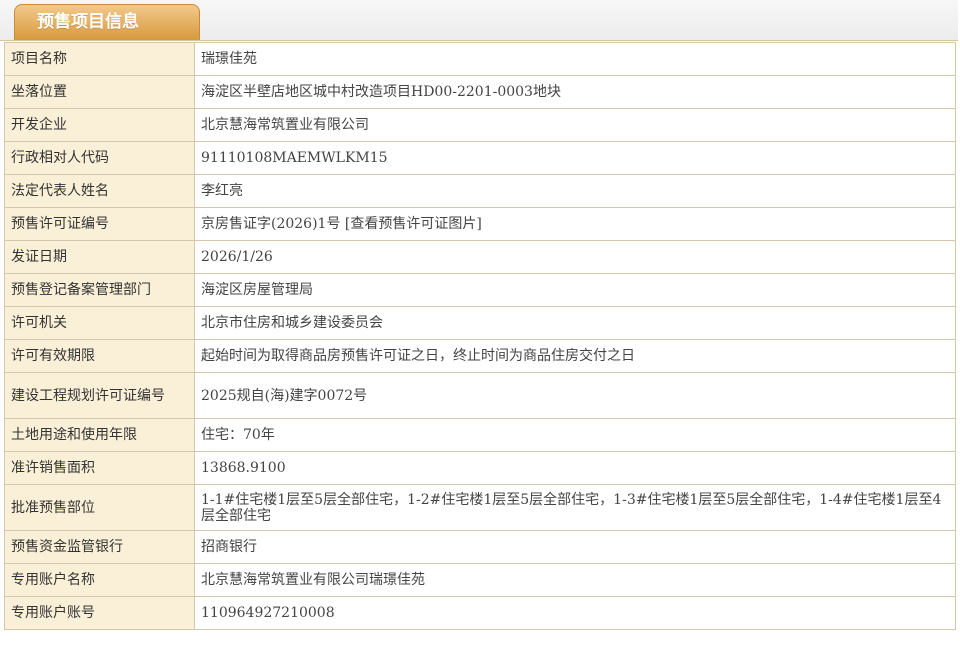 The height and width of the screenshot is (646, 960). Describe the element at coordinates (99, 158) in the screenshot. I see `row-label: 行政相对人代码` at that location.